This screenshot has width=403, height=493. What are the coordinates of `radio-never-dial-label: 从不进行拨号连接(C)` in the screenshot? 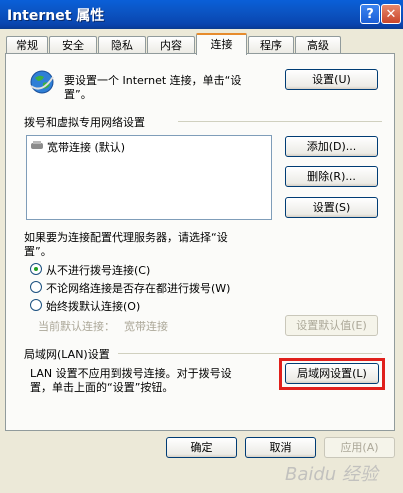 It's located at (98, 270).